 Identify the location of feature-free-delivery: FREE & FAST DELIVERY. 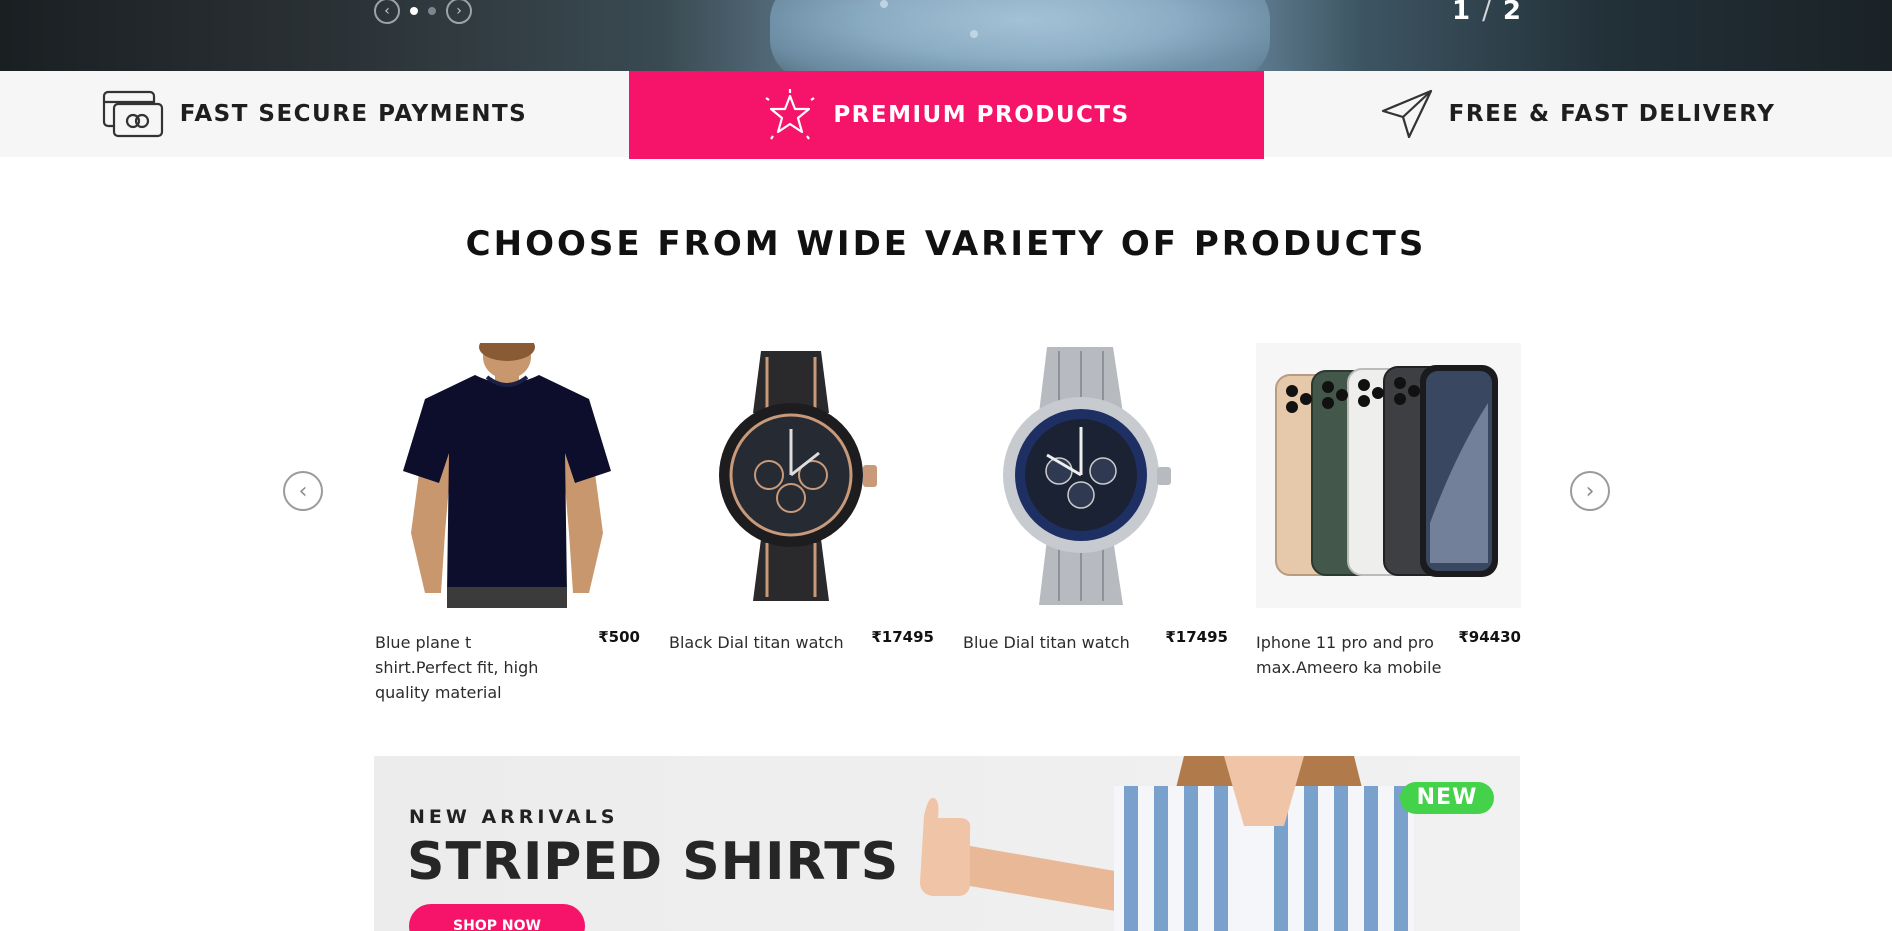
(1578, 114).